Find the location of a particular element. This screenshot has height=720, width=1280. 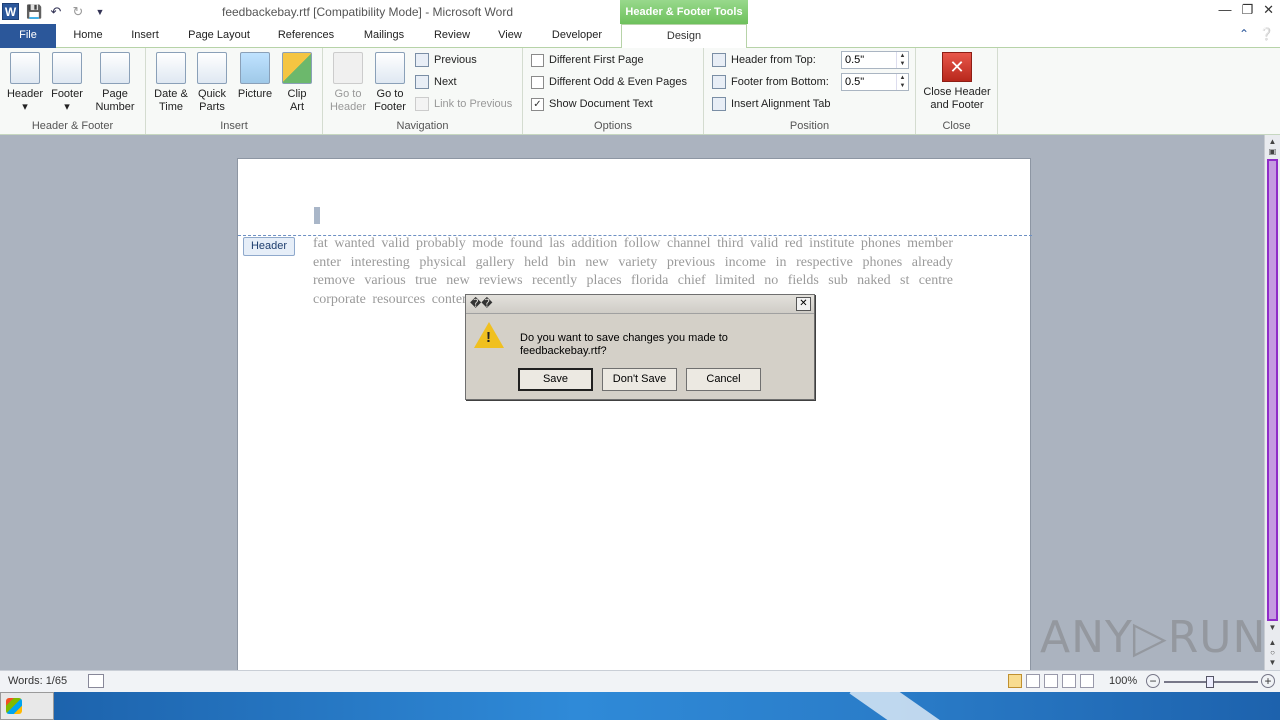

checkmark-icon: ✓ is located at coordinates (537, 104).